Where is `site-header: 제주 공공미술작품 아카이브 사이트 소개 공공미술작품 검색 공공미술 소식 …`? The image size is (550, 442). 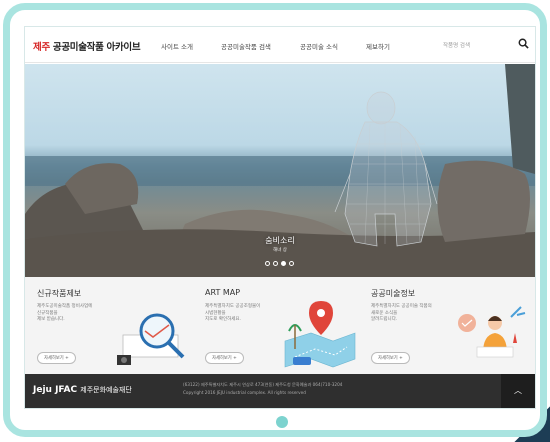 site-header: 제주 공공미술작품 아카이브 사이트 소개 공공미술작품 검색 공공미술 소식 … is located at coordinates (280, 45).